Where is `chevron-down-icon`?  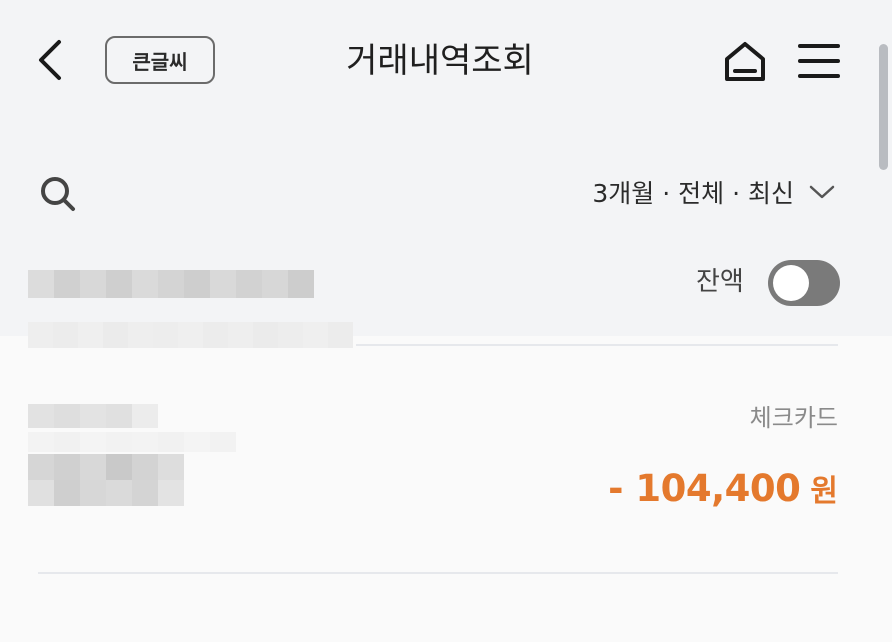
chevron-down-icon is located at coordinates (822, 192).